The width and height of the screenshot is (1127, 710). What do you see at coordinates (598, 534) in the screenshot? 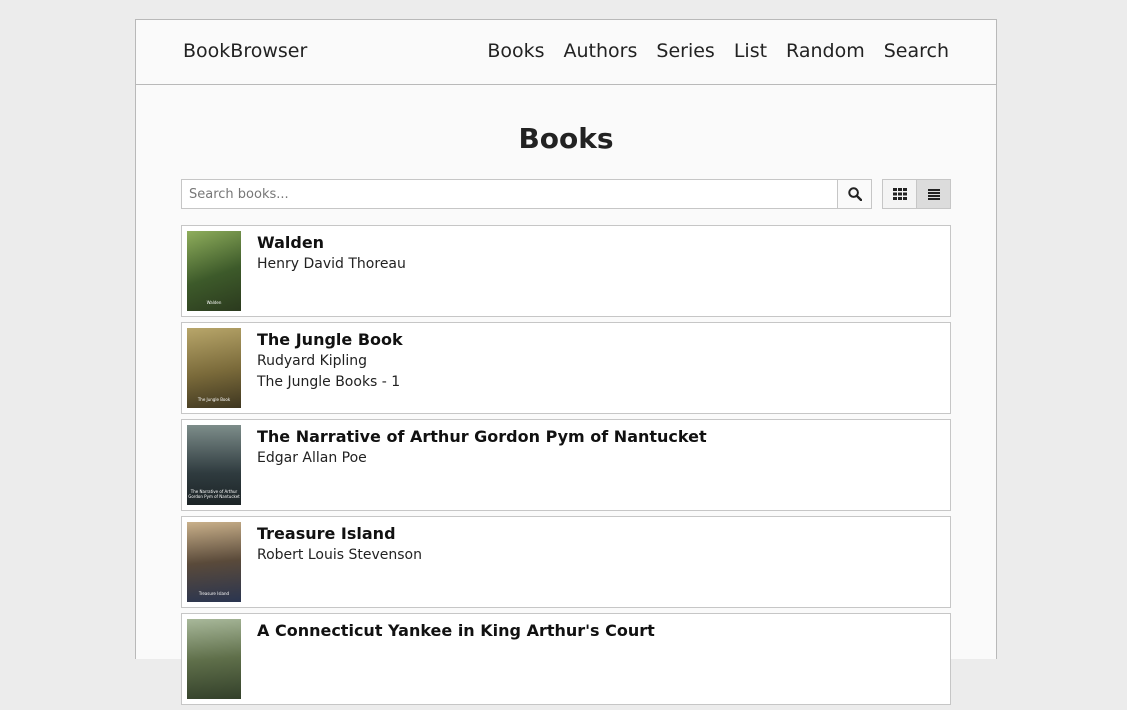
I see `book-title: Treasure Island` at bounding box center [598, 534].